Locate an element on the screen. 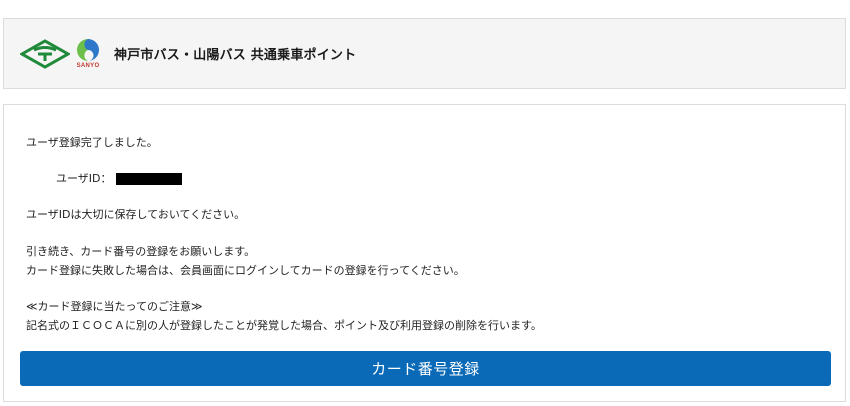 This screenshot has width=850, height=406. user-id-row: ユーザID： is located at coordinates (119, 178).